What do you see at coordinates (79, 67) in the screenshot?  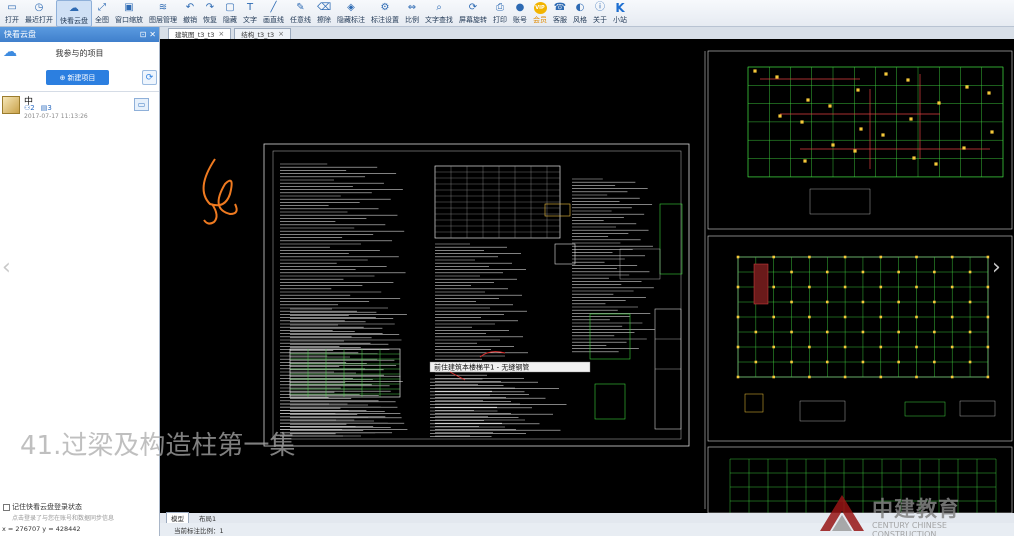 I see `projects-section: ☁ 我参与的项目 ⊕ 新建项目 ⟳` at bounding box center [79, 67].